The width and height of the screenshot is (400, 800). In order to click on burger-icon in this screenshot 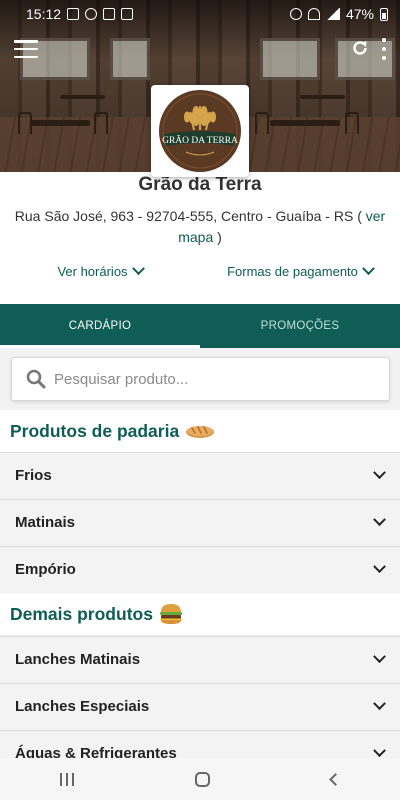, I will do `click(170, 614)`.